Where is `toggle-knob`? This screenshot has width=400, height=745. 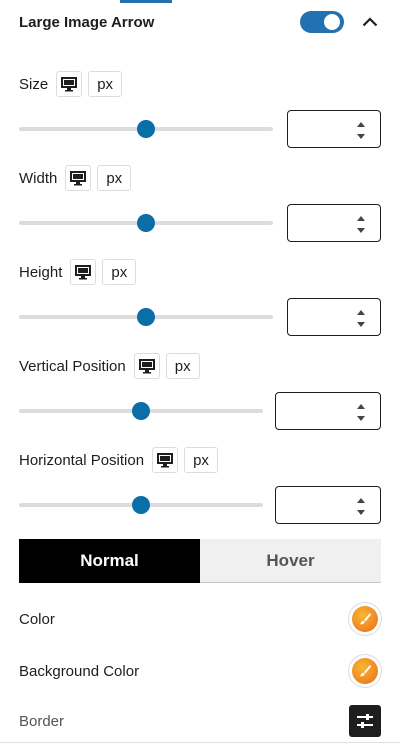
toggle-knob is located at coordinates (332, 22).